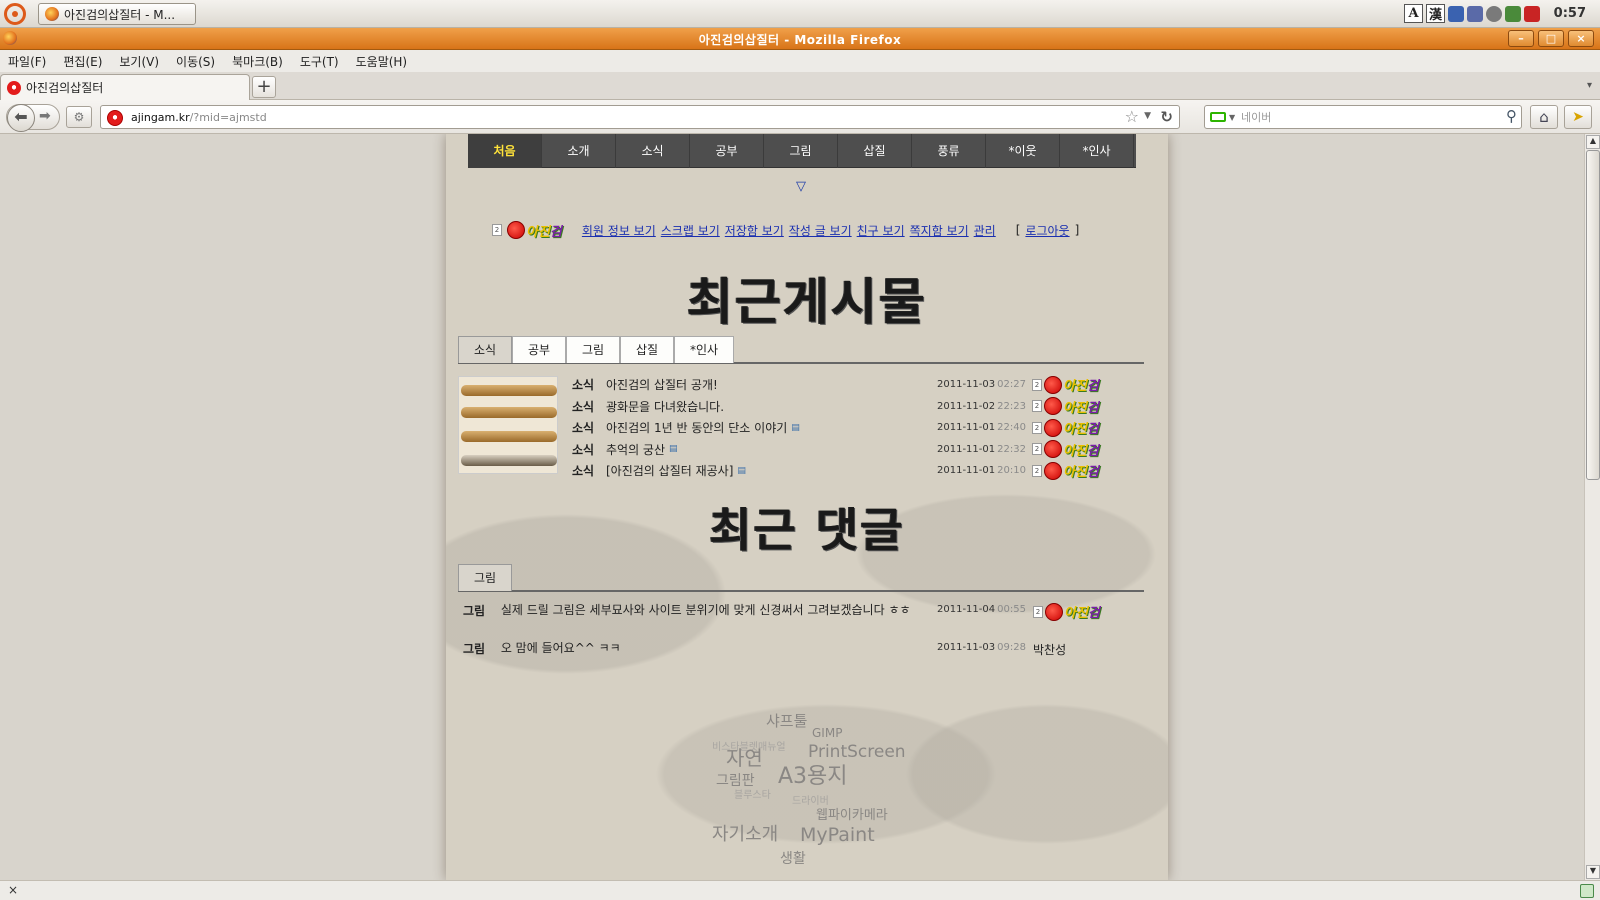 The image size is (1600, 900). What do you see at coordinates (508, 425) in the screenshot?
I see `post-thumbnail` at bounding box center [508, 425].